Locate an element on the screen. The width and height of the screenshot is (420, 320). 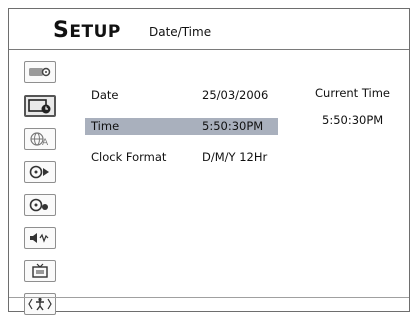
sidebar-item-audio is located at coordinates (40, 238).